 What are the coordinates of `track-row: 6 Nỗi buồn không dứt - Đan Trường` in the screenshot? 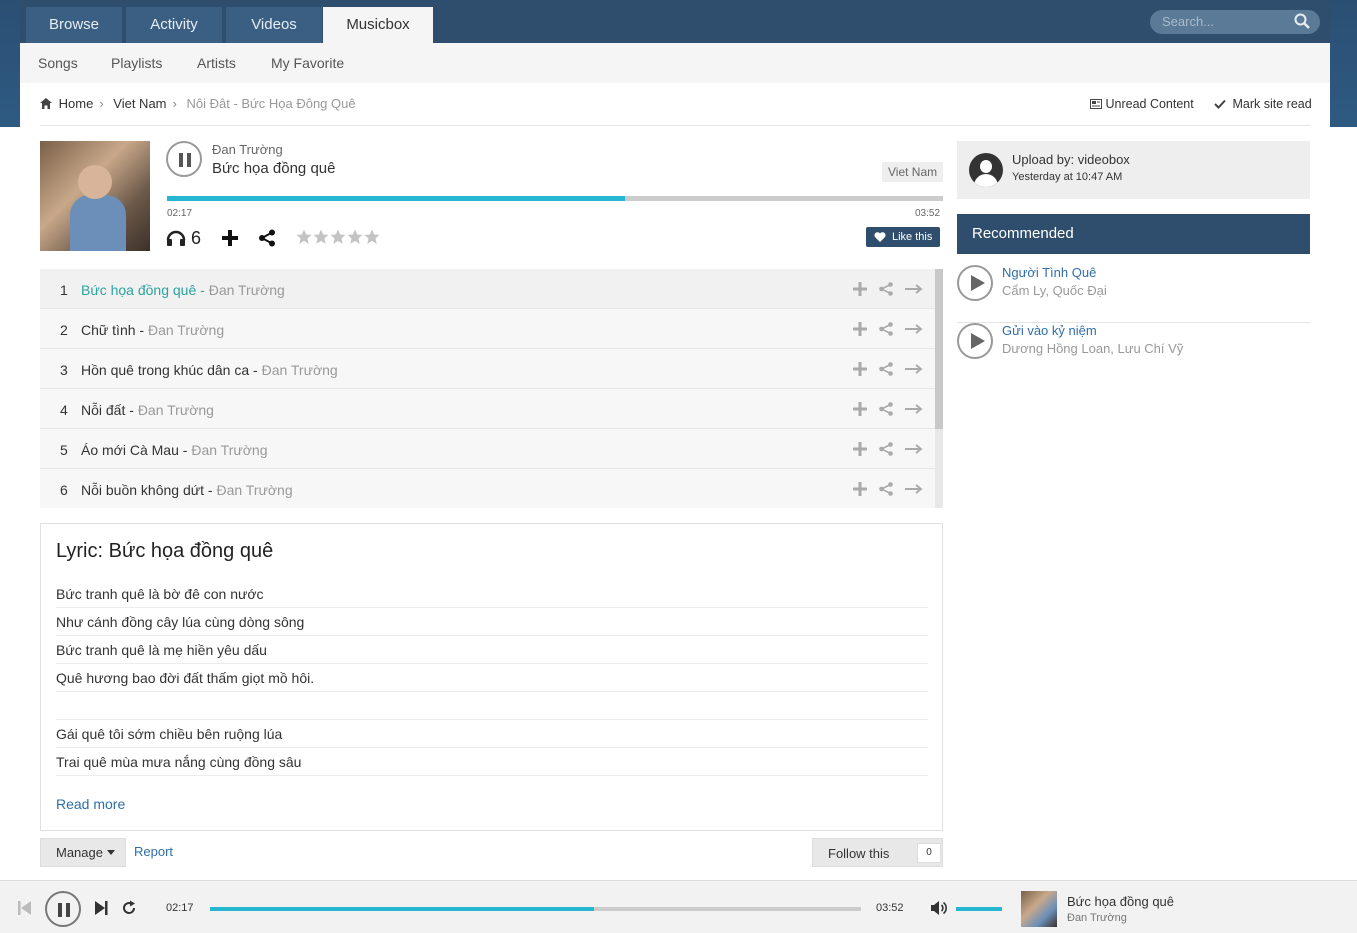 It's located at (487, 488).